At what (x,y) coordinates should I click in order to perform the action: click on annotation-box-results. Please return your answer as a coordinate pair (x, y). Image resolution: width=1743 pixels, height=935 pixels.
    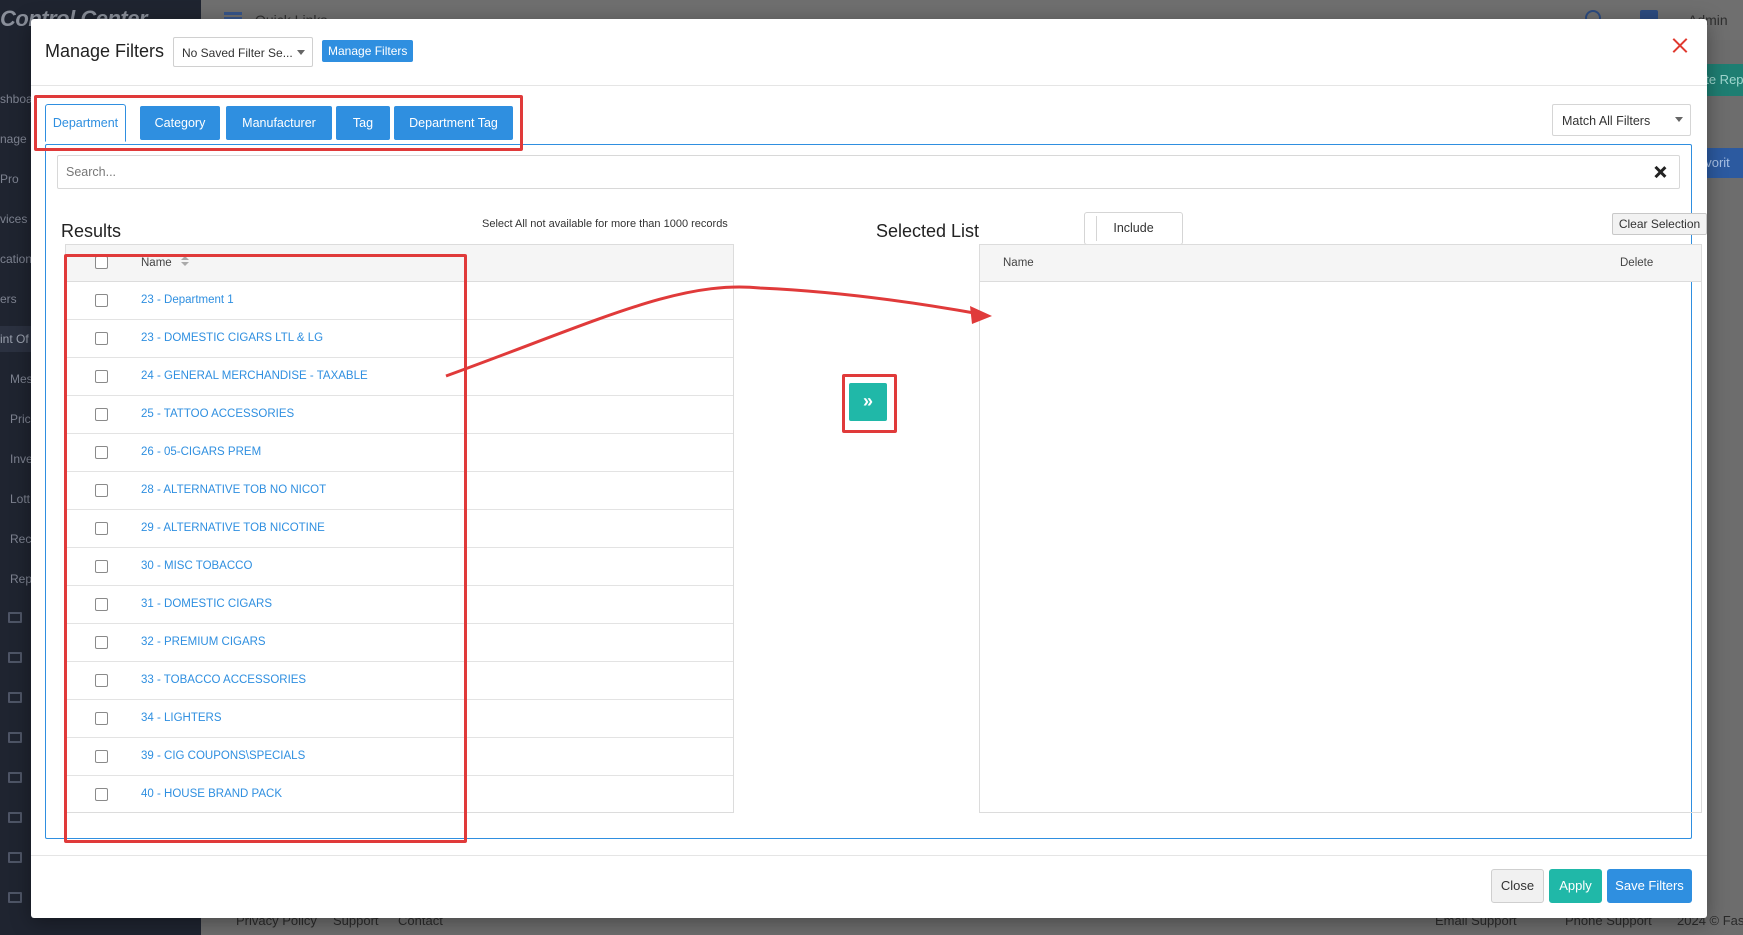
    Looking at the image, I should click on (265, 548).